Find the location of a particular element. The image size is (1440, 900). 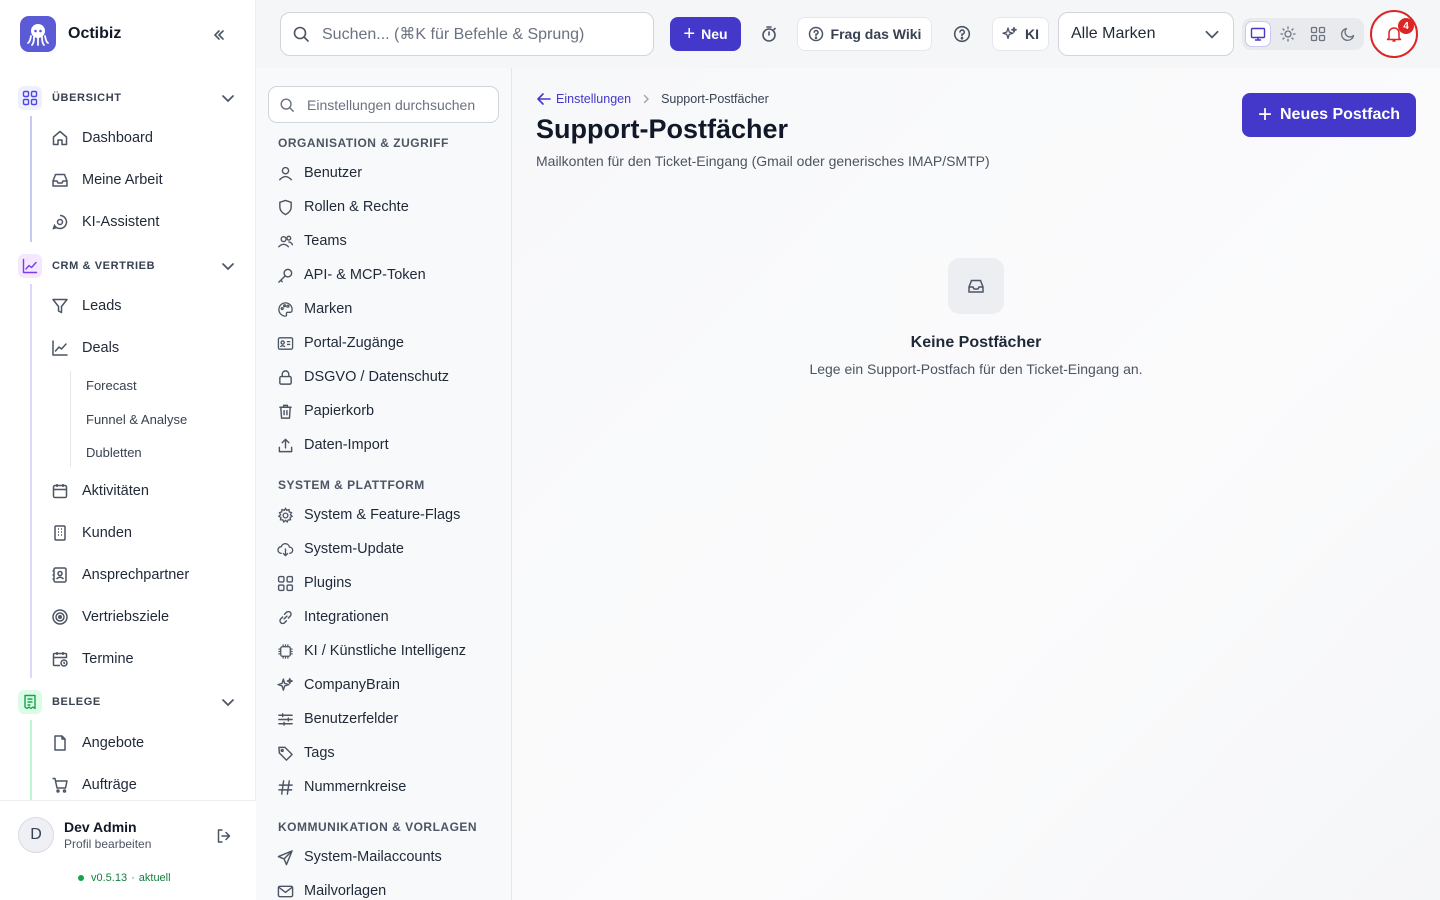

new-button: + Neu is located at coordinates (705, 34).